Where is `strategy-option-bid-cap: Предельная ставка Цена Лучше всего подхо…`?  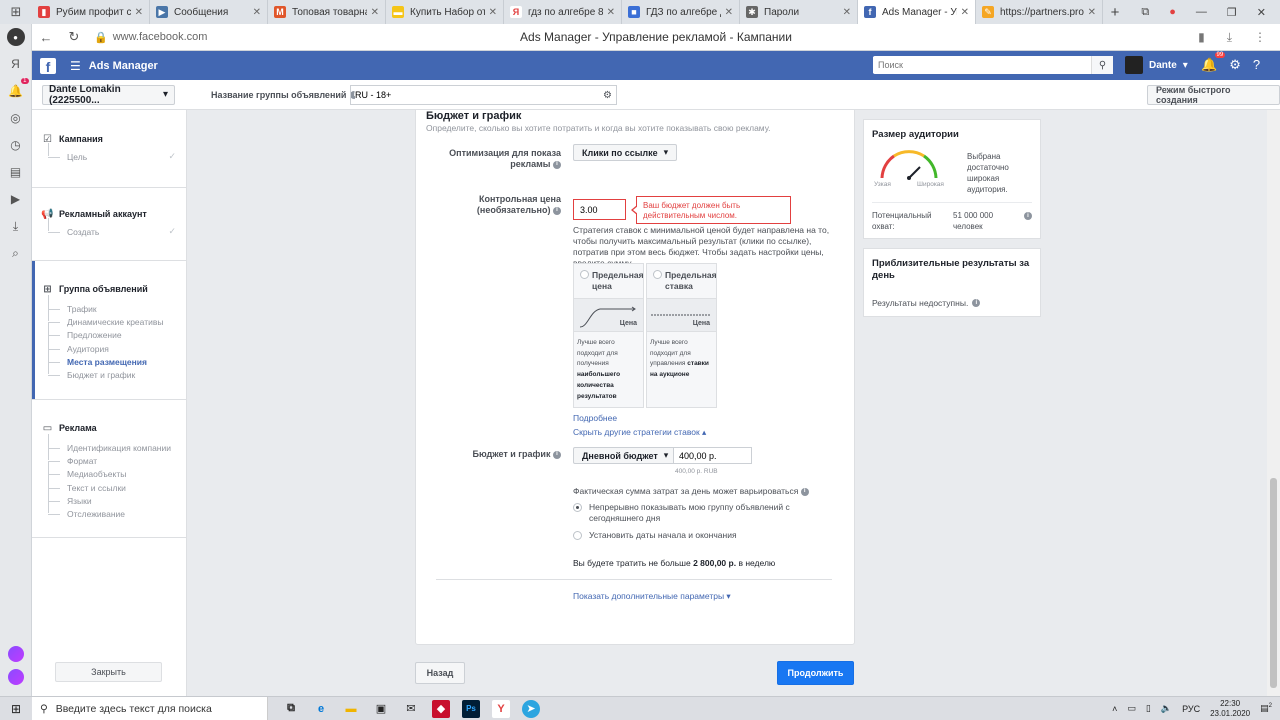
strategy-option-bid-cap: Предельная ставка Цена Лучше всего подхо… is located at coordinates (681, 335).